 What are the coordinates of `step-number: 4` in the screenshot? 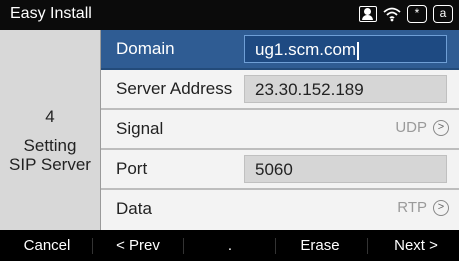 It's located at (50, 116).